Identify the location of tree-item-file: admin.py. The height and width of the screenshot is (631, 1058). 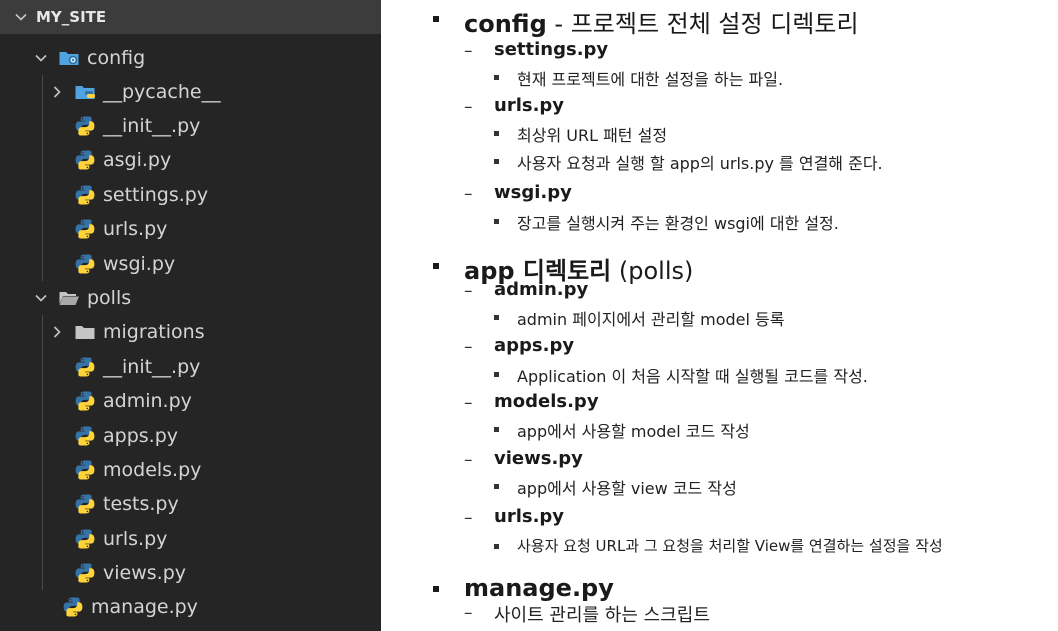
(190, 401).